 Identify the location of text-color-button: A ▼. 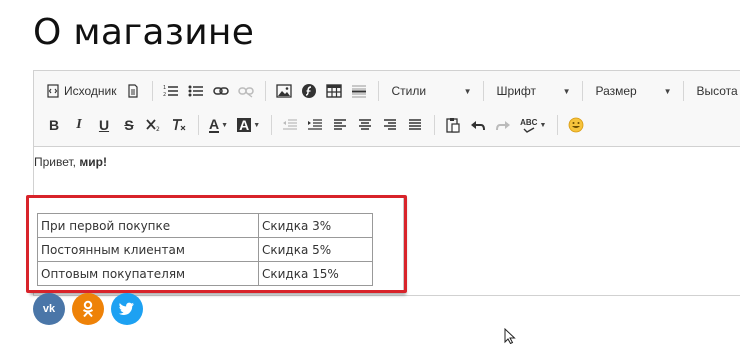
(218, 125).